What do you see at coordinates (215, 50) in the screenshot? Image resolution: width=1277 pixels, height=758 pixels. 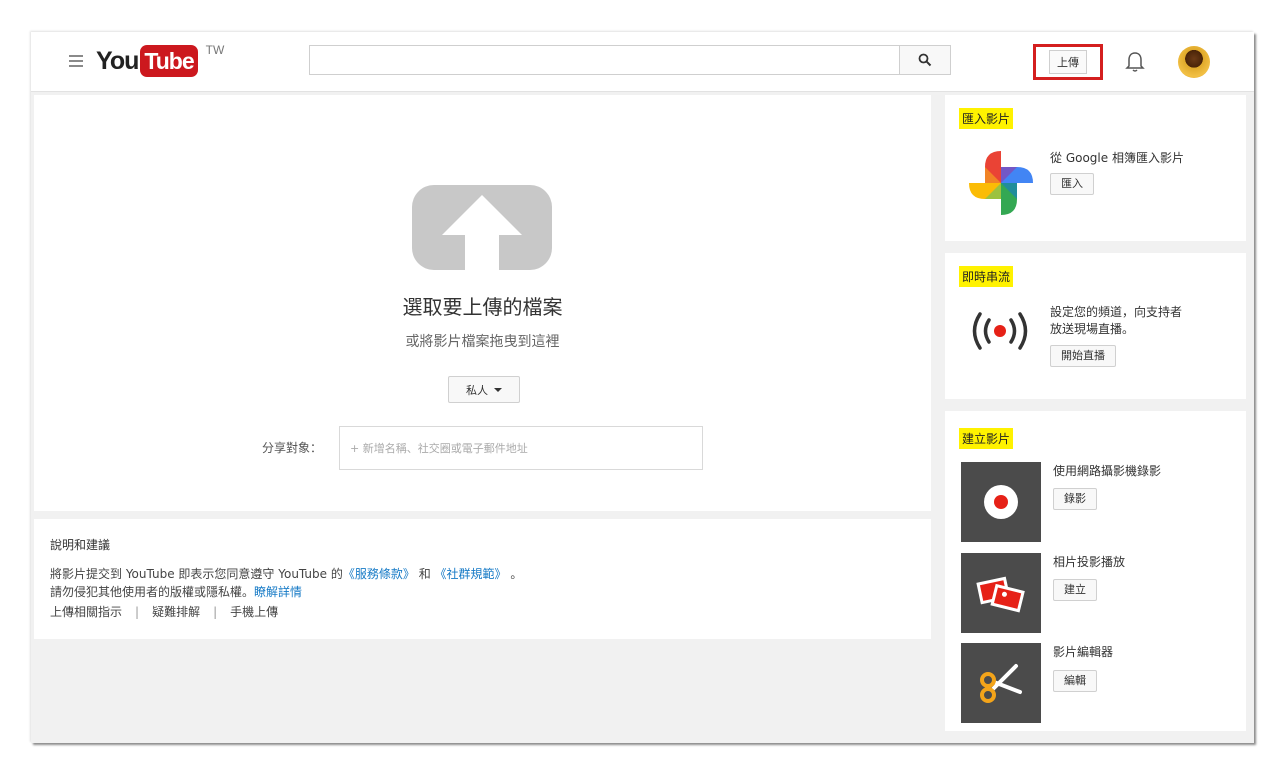 I see `logo-country-code: TW` at bounding box center [215, 50].